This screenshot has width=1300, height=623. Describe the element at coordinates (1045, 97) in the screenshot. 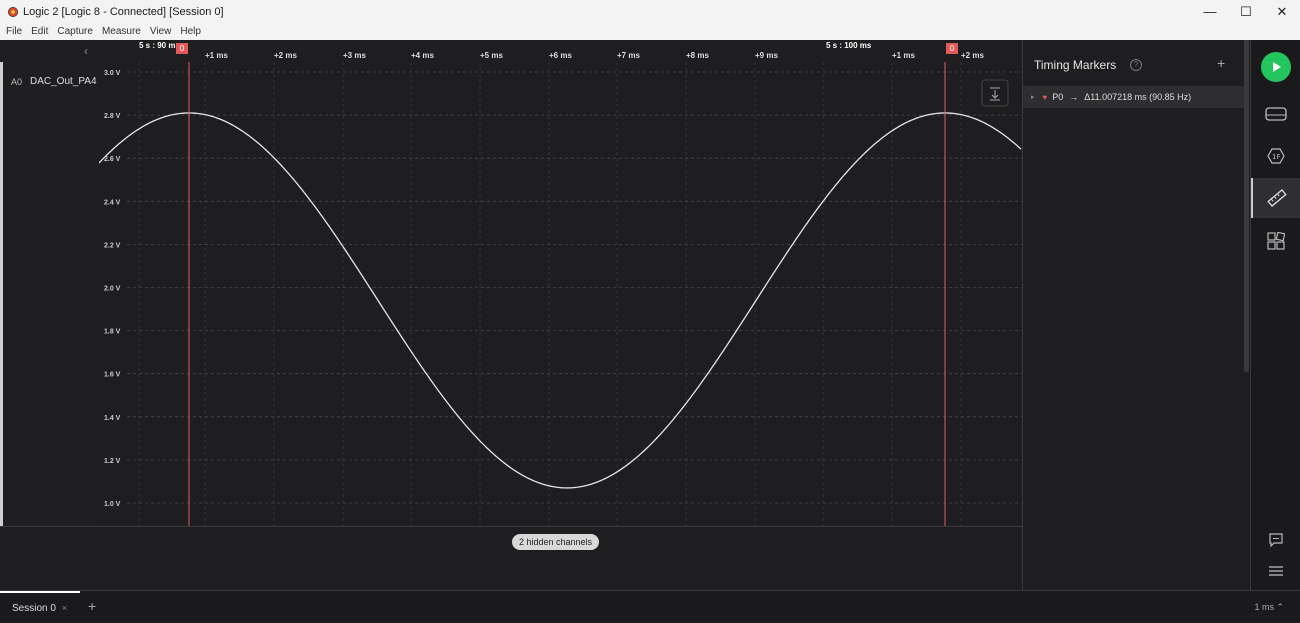

I see `marker-color-icon: ♥` at that location.